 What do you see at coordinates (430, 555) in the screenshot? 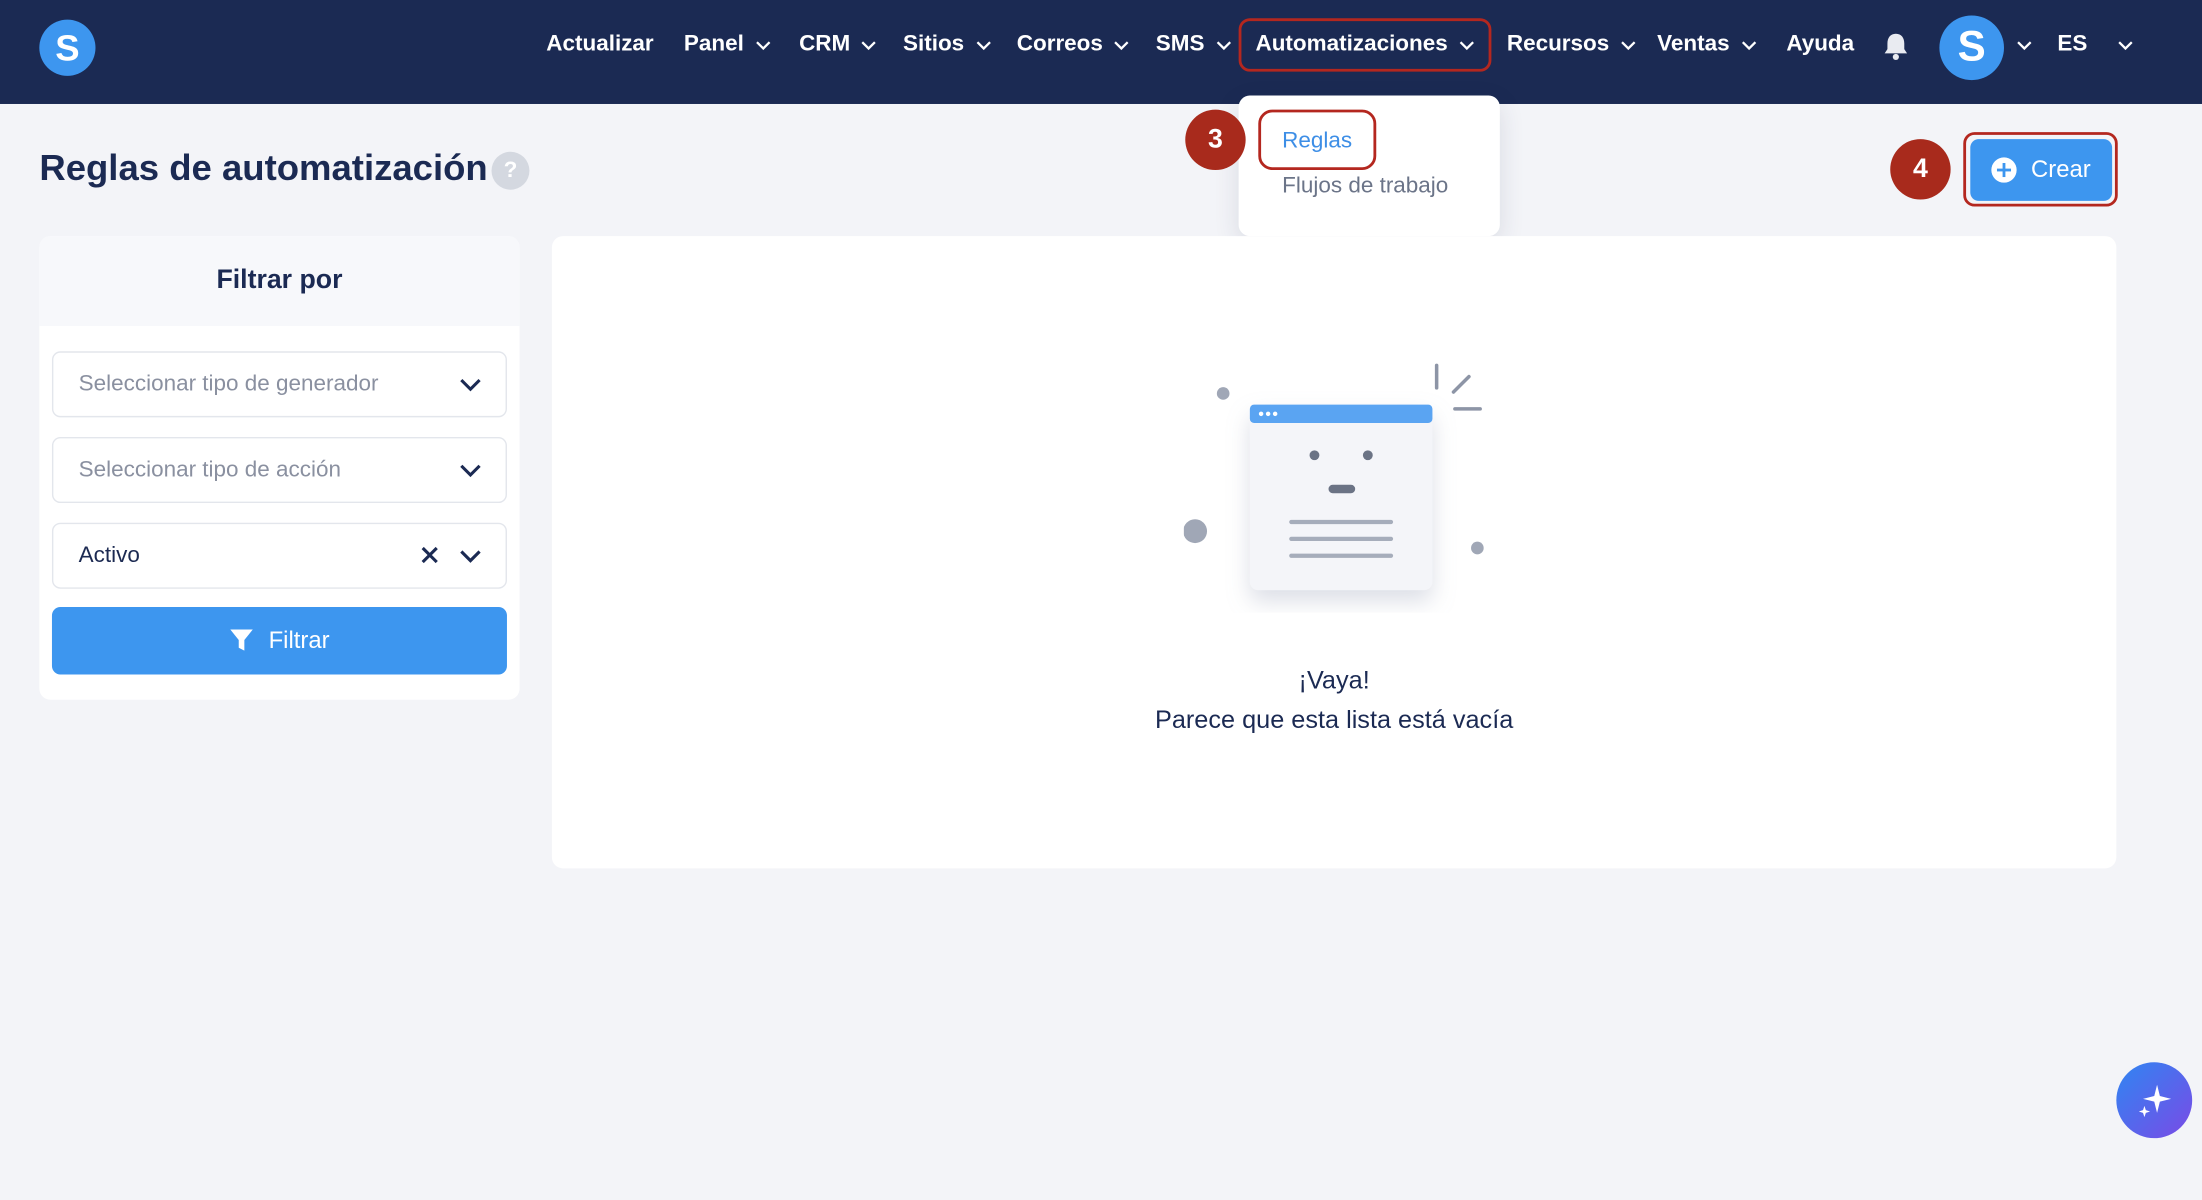
I see `clear-icon` at bounding box center [430, 555].